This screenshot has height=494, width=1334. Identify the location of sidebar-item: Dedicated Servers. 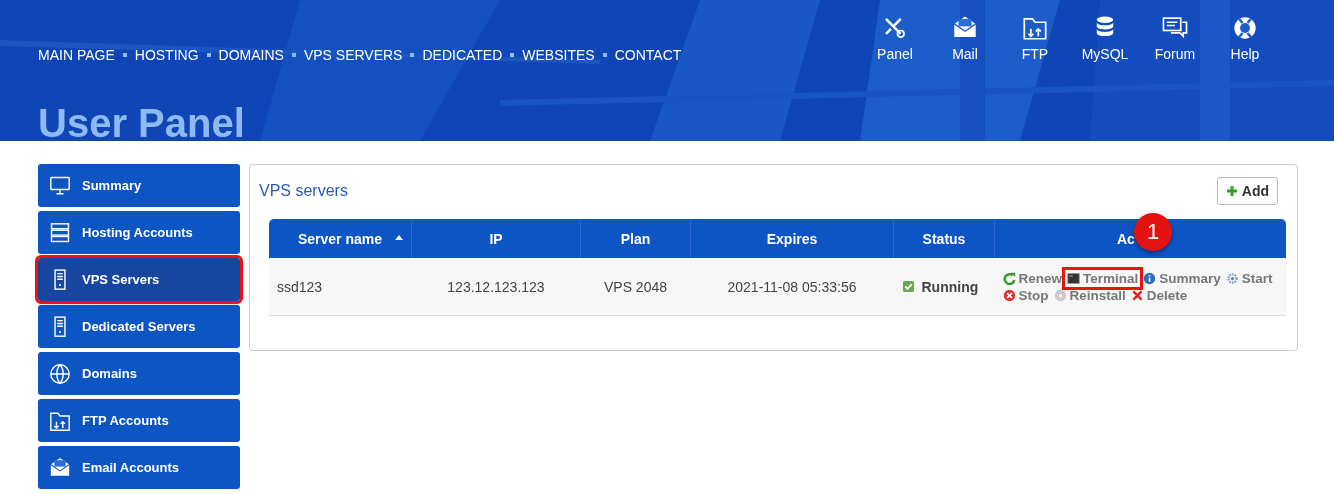
(139, 326).